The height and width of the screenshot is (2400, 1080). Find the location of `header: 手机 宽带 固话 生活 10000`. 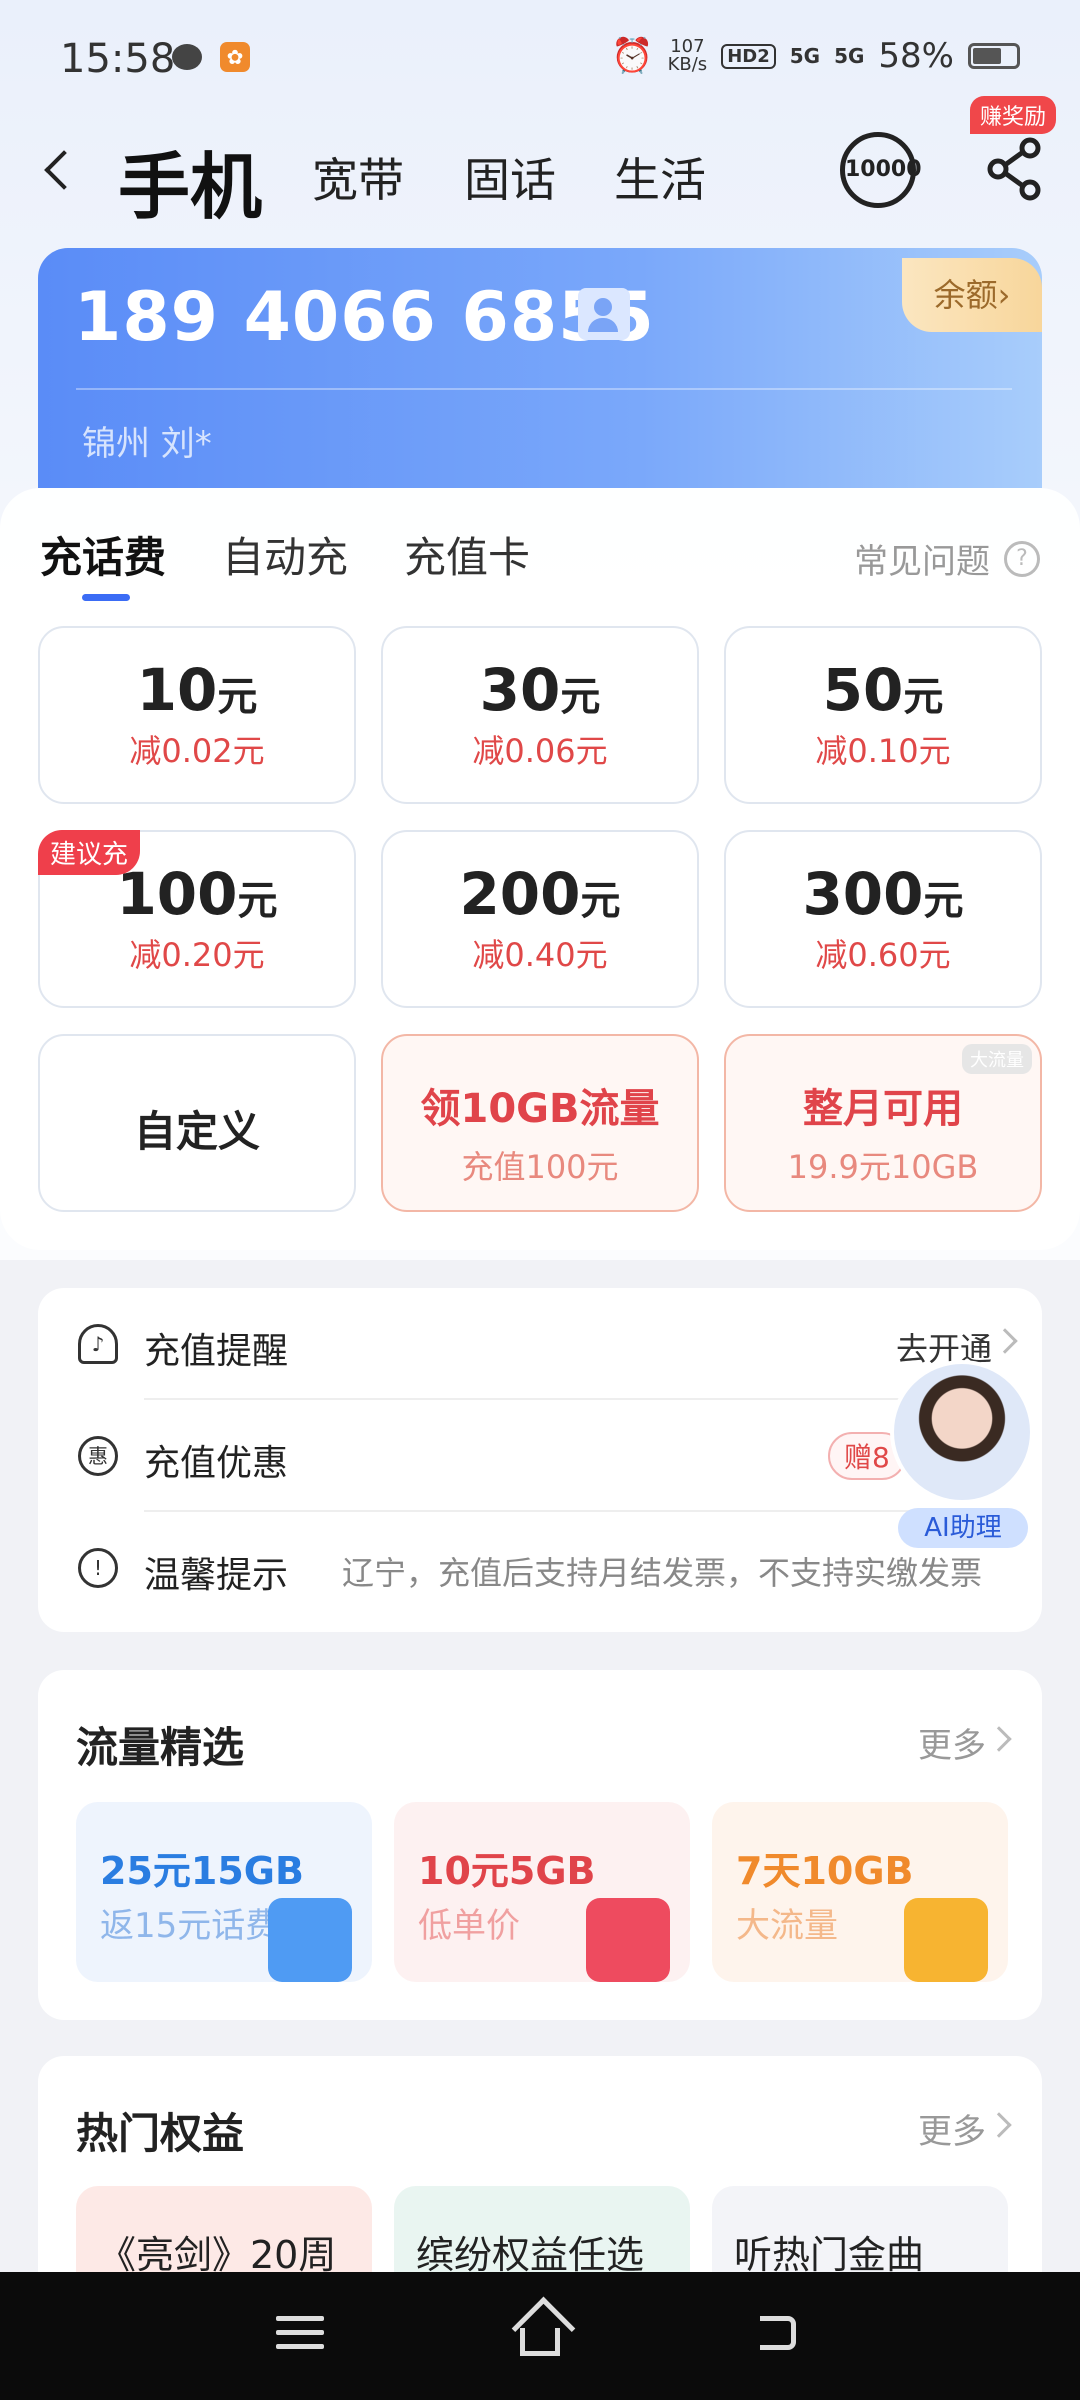

header: 手机 宽带 固话 生活 10000 is located at coordinates (540, 174).